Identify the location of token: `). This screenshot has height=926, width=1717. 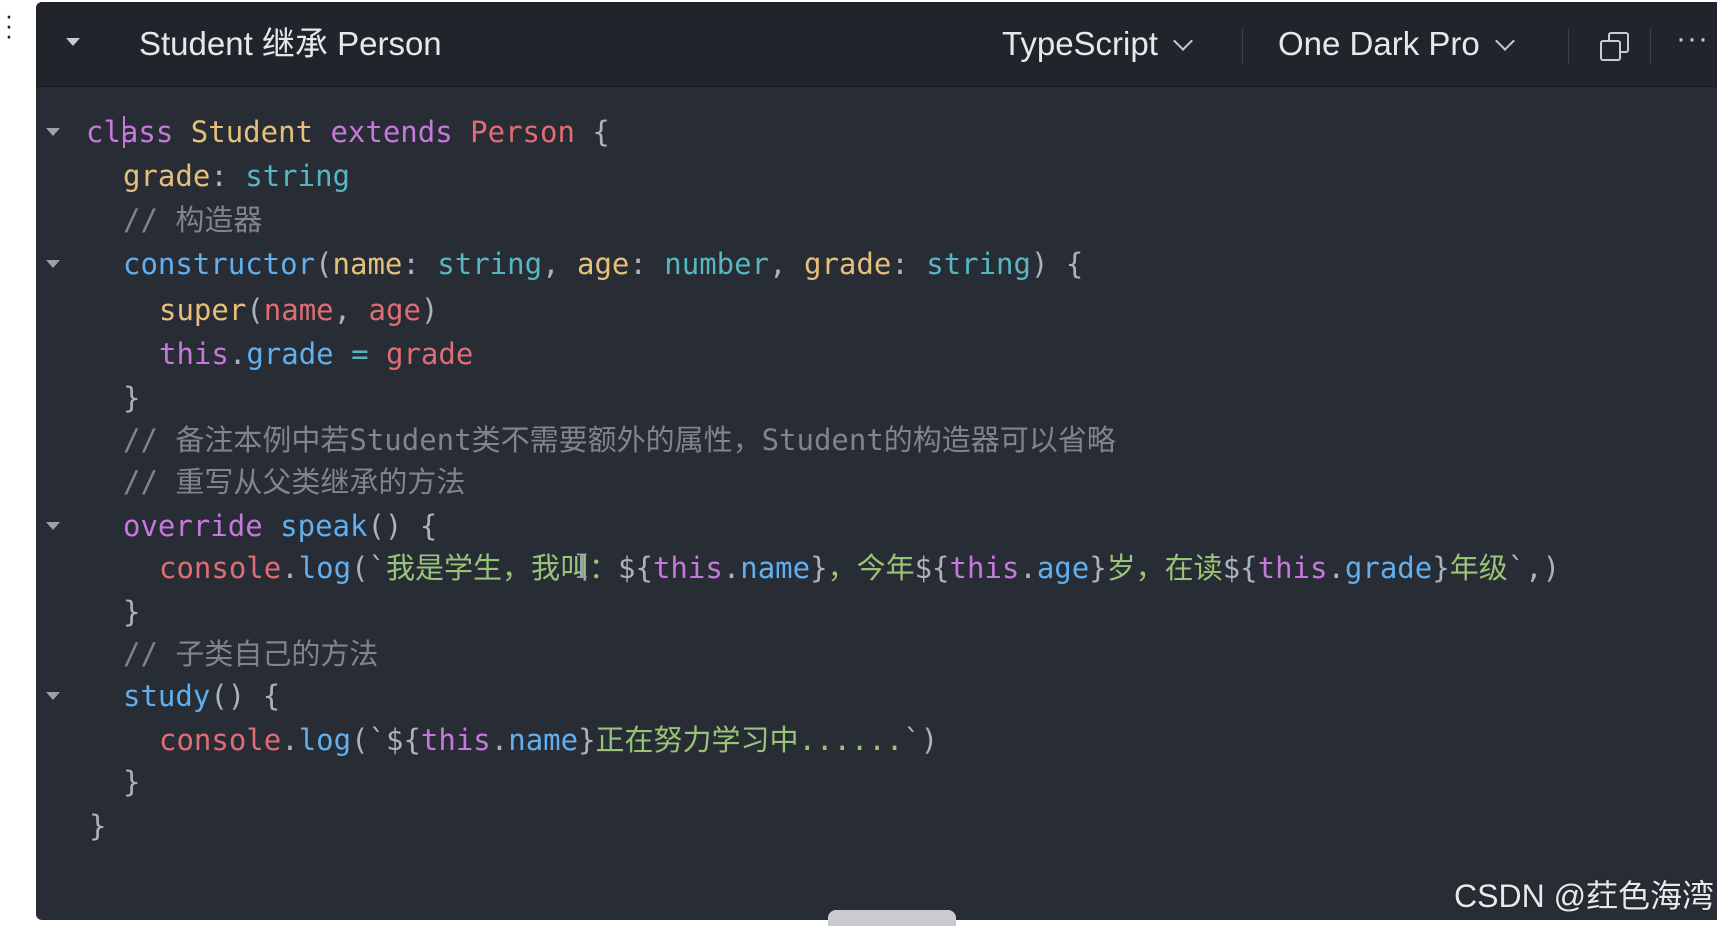
(921, 740).